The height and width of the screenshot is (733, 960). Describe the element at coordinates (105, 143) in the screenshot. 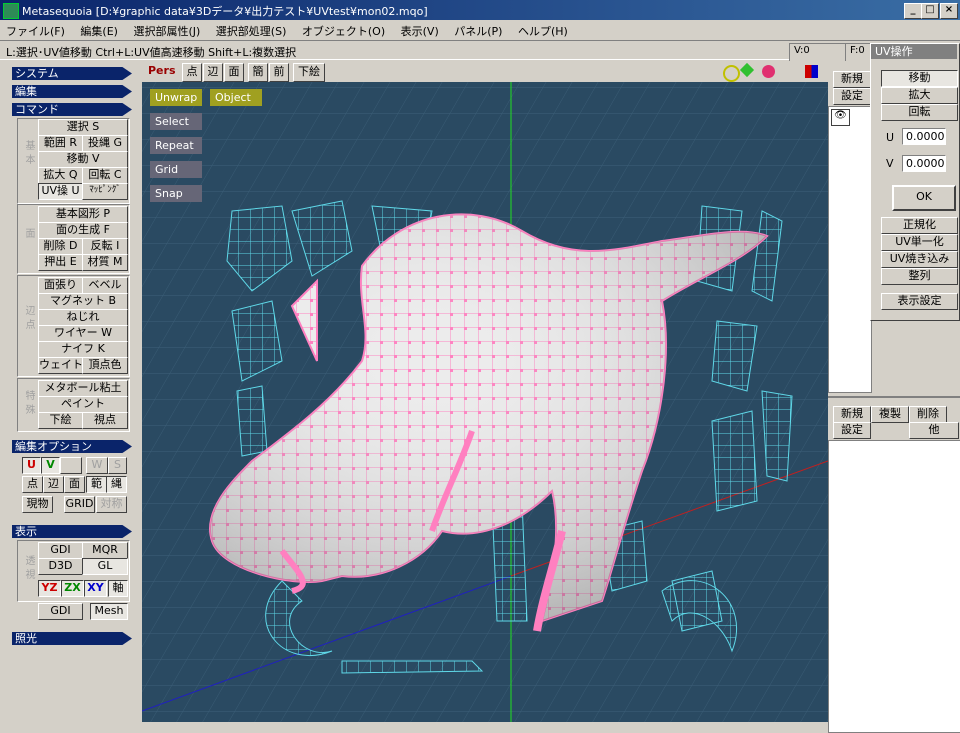

I see `lasso-button: 投縄 G` at that location.